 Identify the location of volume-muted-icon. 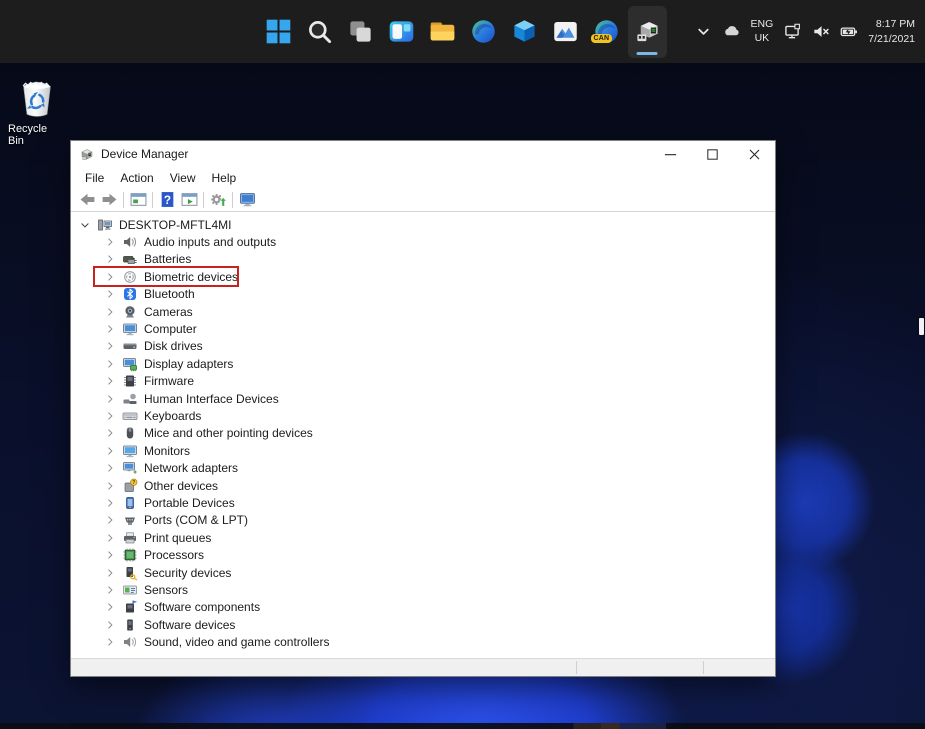
(820, 31).